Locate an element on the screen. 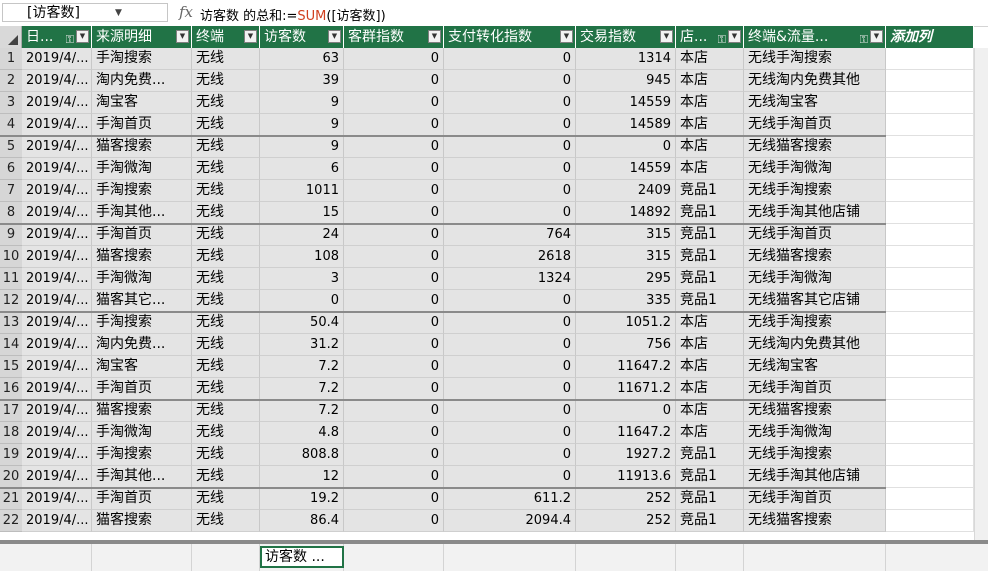 Image resolution: width=988 pixels, height=571 pixels. table-cell: 14559 is located at coordinates (626, 169).